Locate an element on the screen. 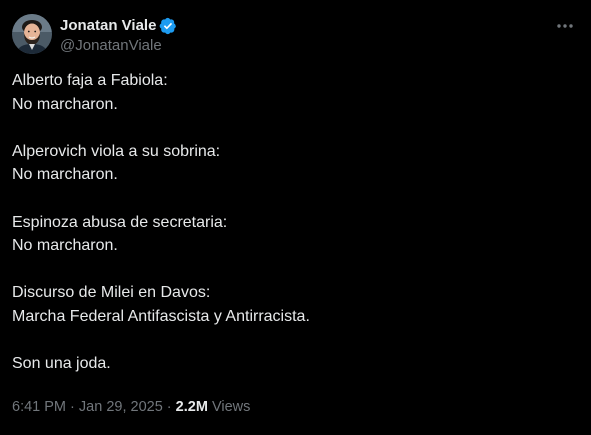  profile-photo-avatar-icon is located at coordinates (32, 34).